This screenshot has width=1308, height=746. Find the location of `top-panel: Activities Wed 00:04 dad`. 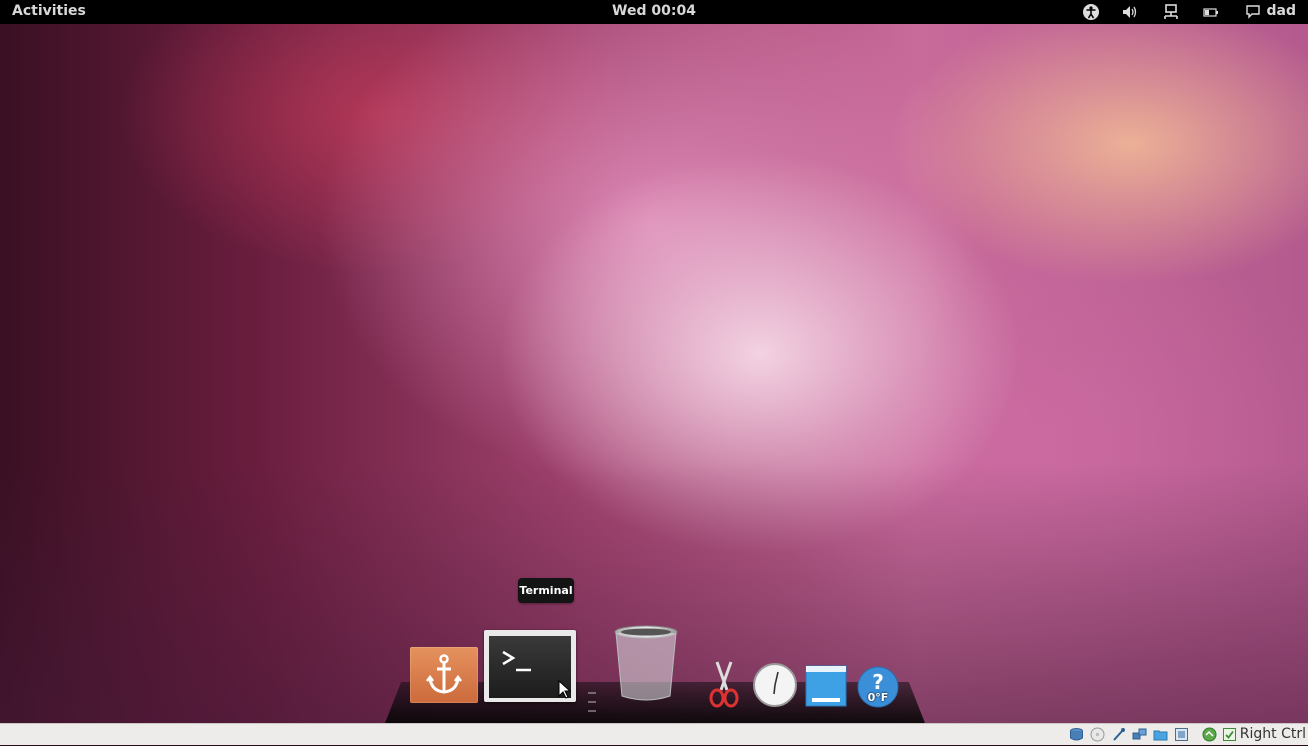

top-panel: Activities Wed 00:04 dad is located at coordinates (654, 12).